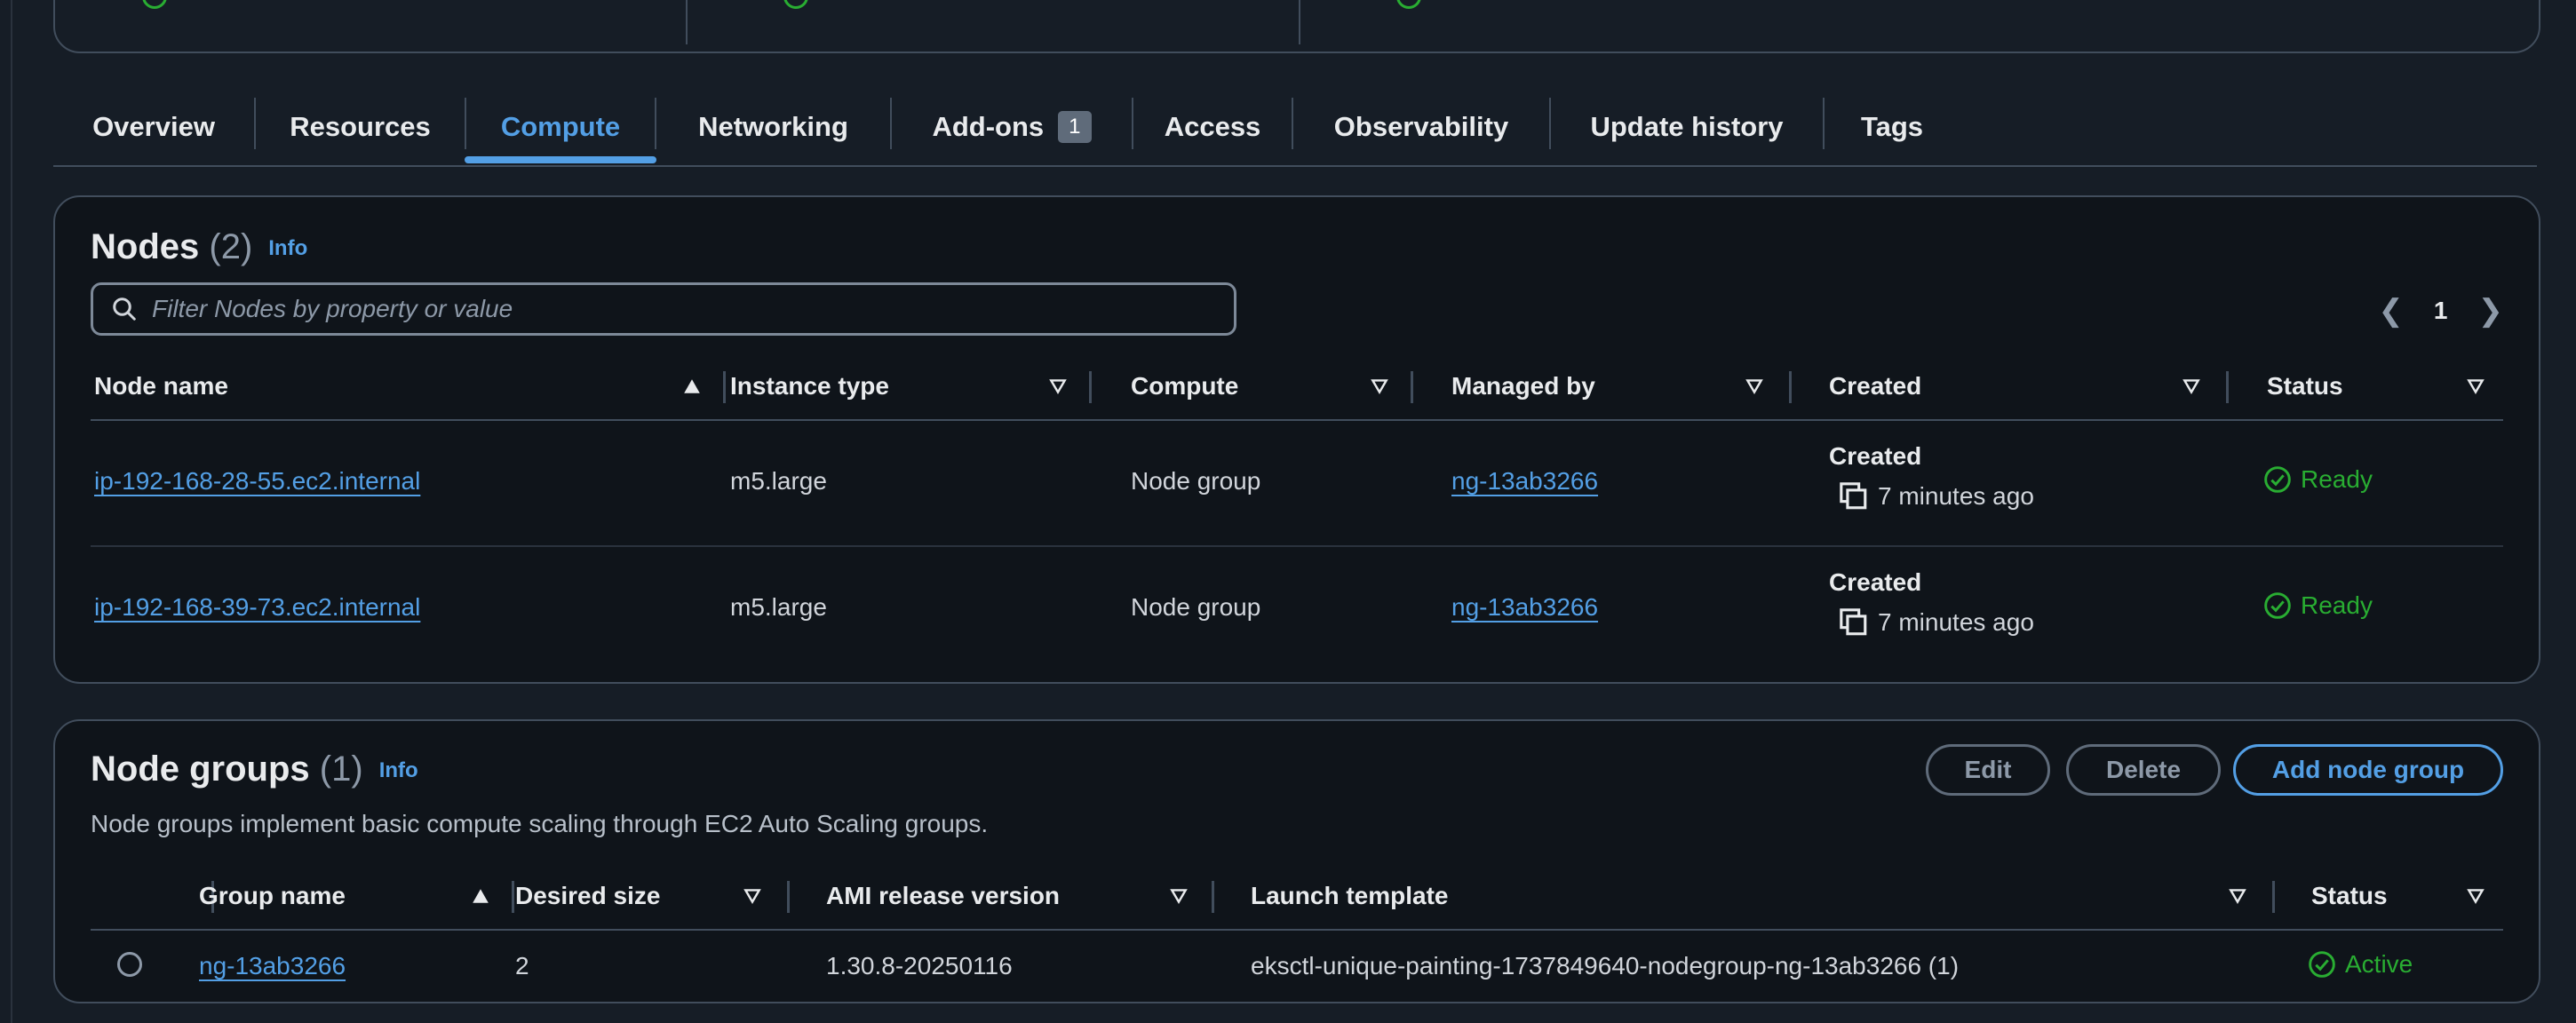 This screenshot has height=1023, width=2576. Describe the element at coordinates (231, 247) in the screenshot. I see `nodes-count: (2)` at that location.